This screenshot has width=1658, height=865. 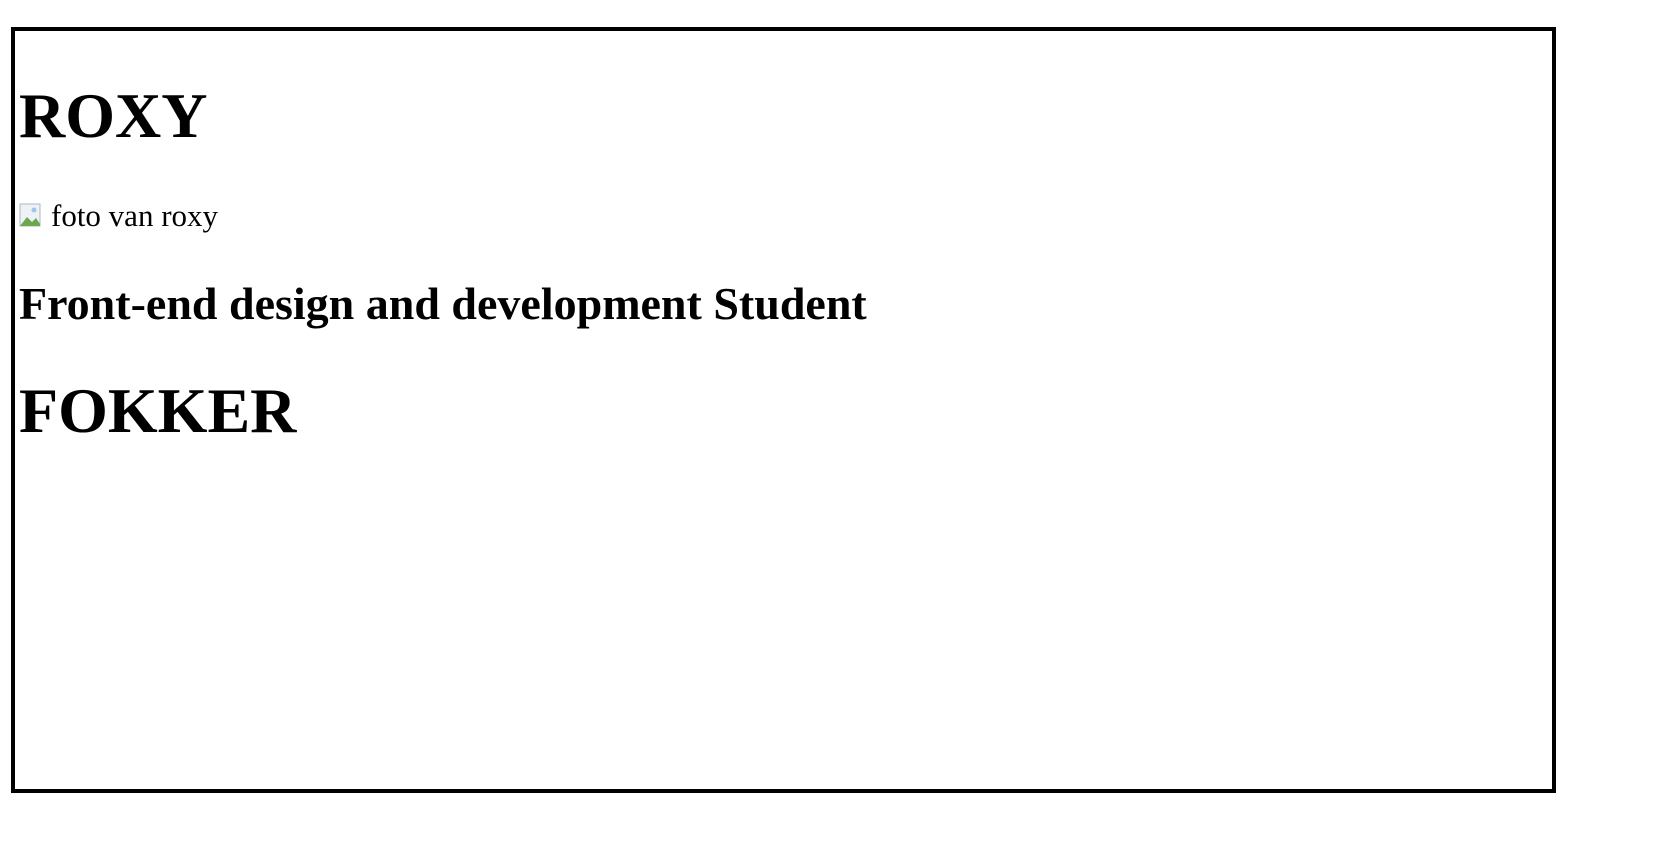 I want to click on role-subheading: Front-end design and development Student, so click(x=443, y=303).